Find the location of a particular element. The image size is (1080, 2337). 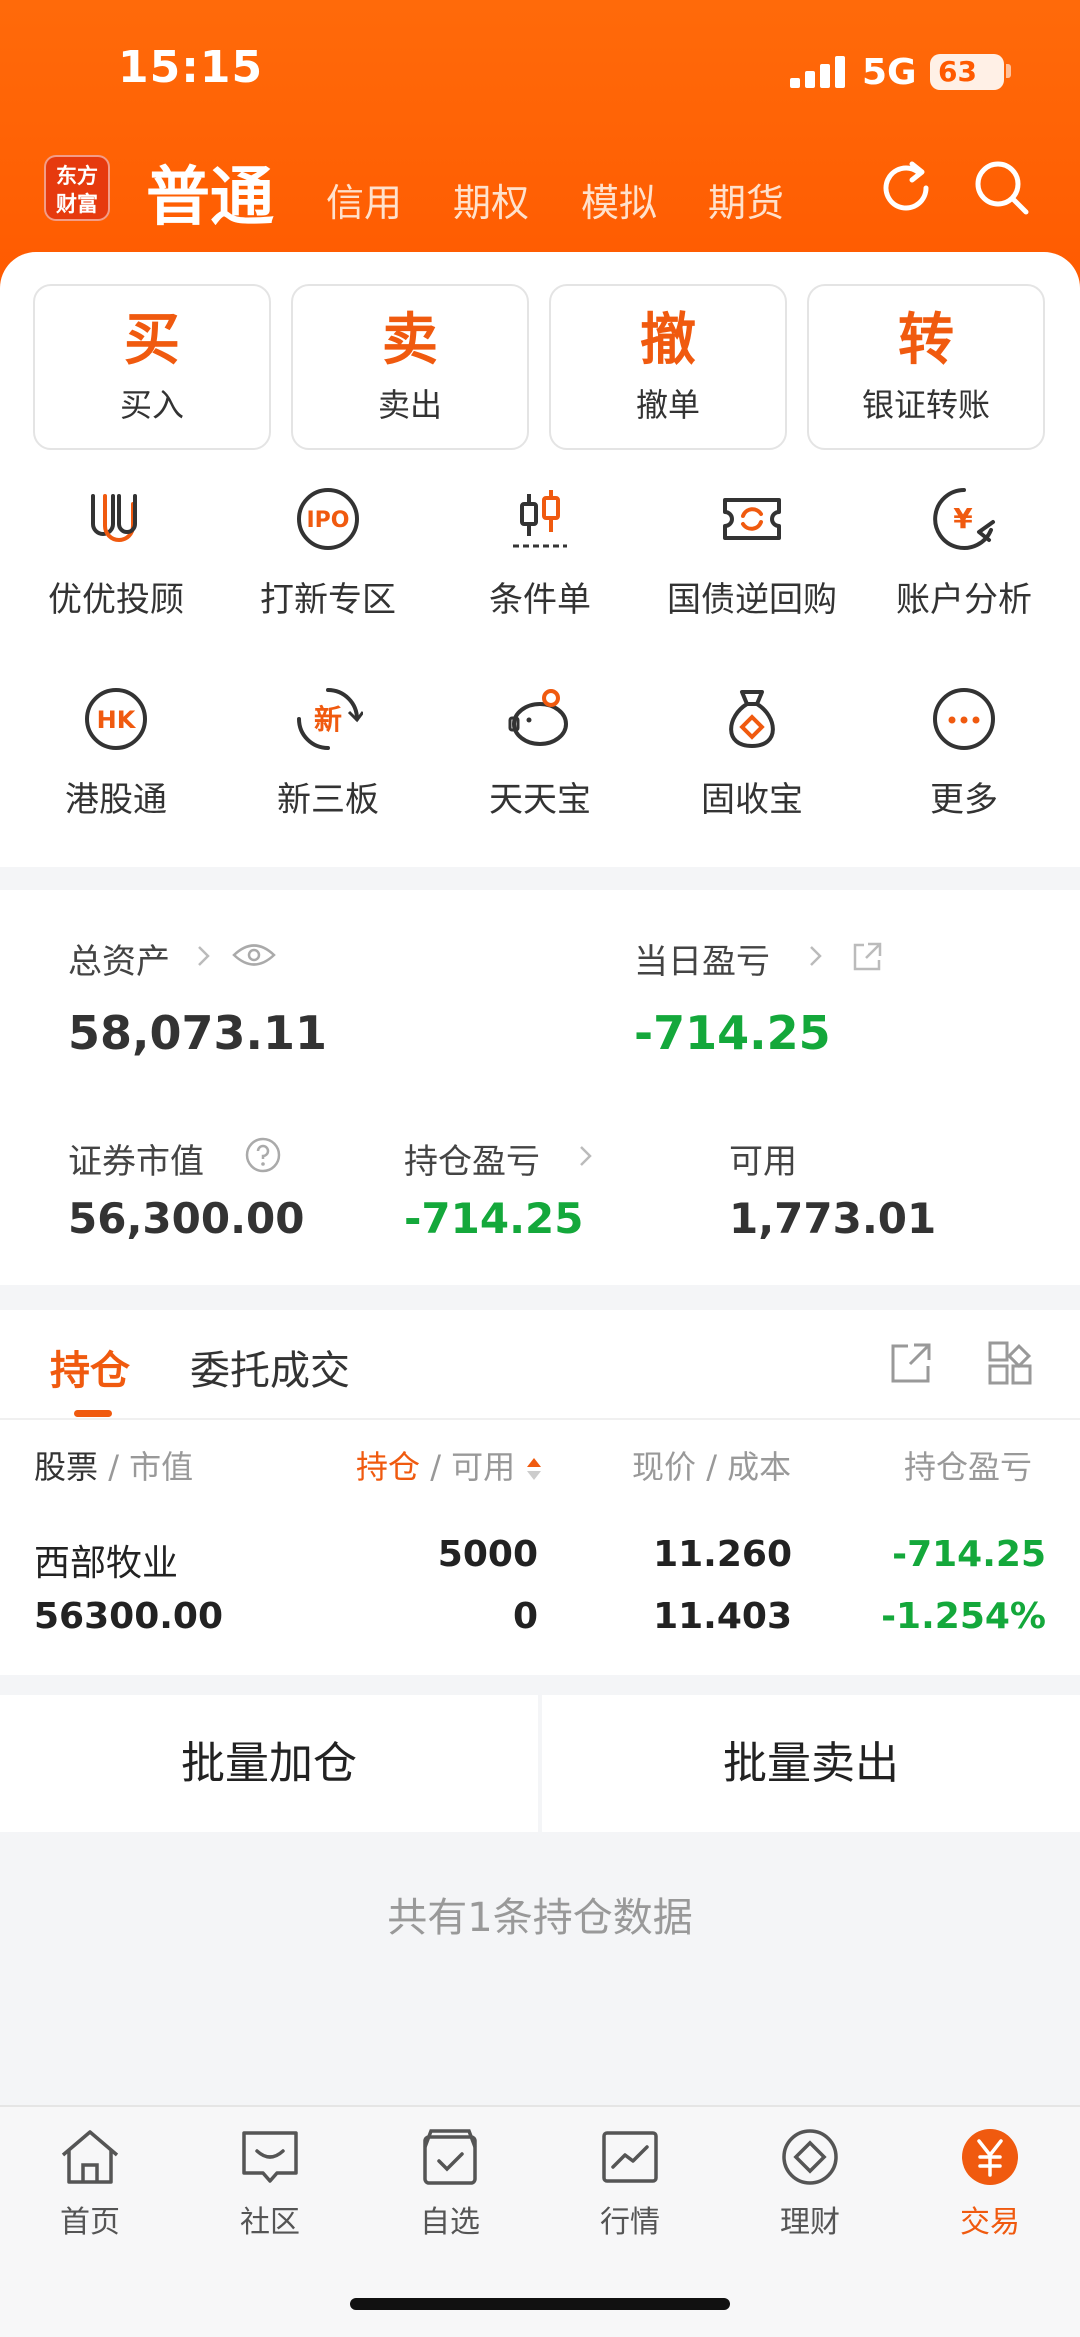

logo-line-2: 财富 is located at coordinates (77, 204).